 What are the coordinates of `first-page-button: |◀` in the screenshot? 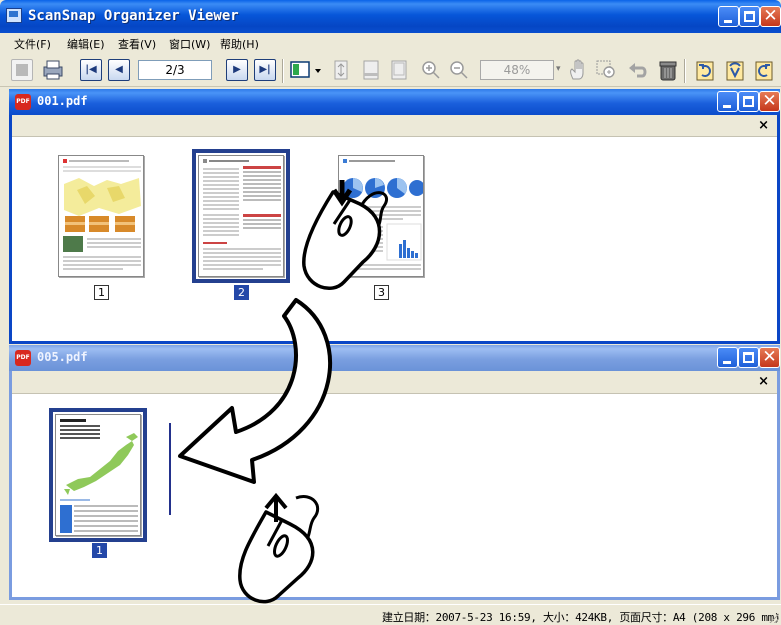 It's located at (91, 70).